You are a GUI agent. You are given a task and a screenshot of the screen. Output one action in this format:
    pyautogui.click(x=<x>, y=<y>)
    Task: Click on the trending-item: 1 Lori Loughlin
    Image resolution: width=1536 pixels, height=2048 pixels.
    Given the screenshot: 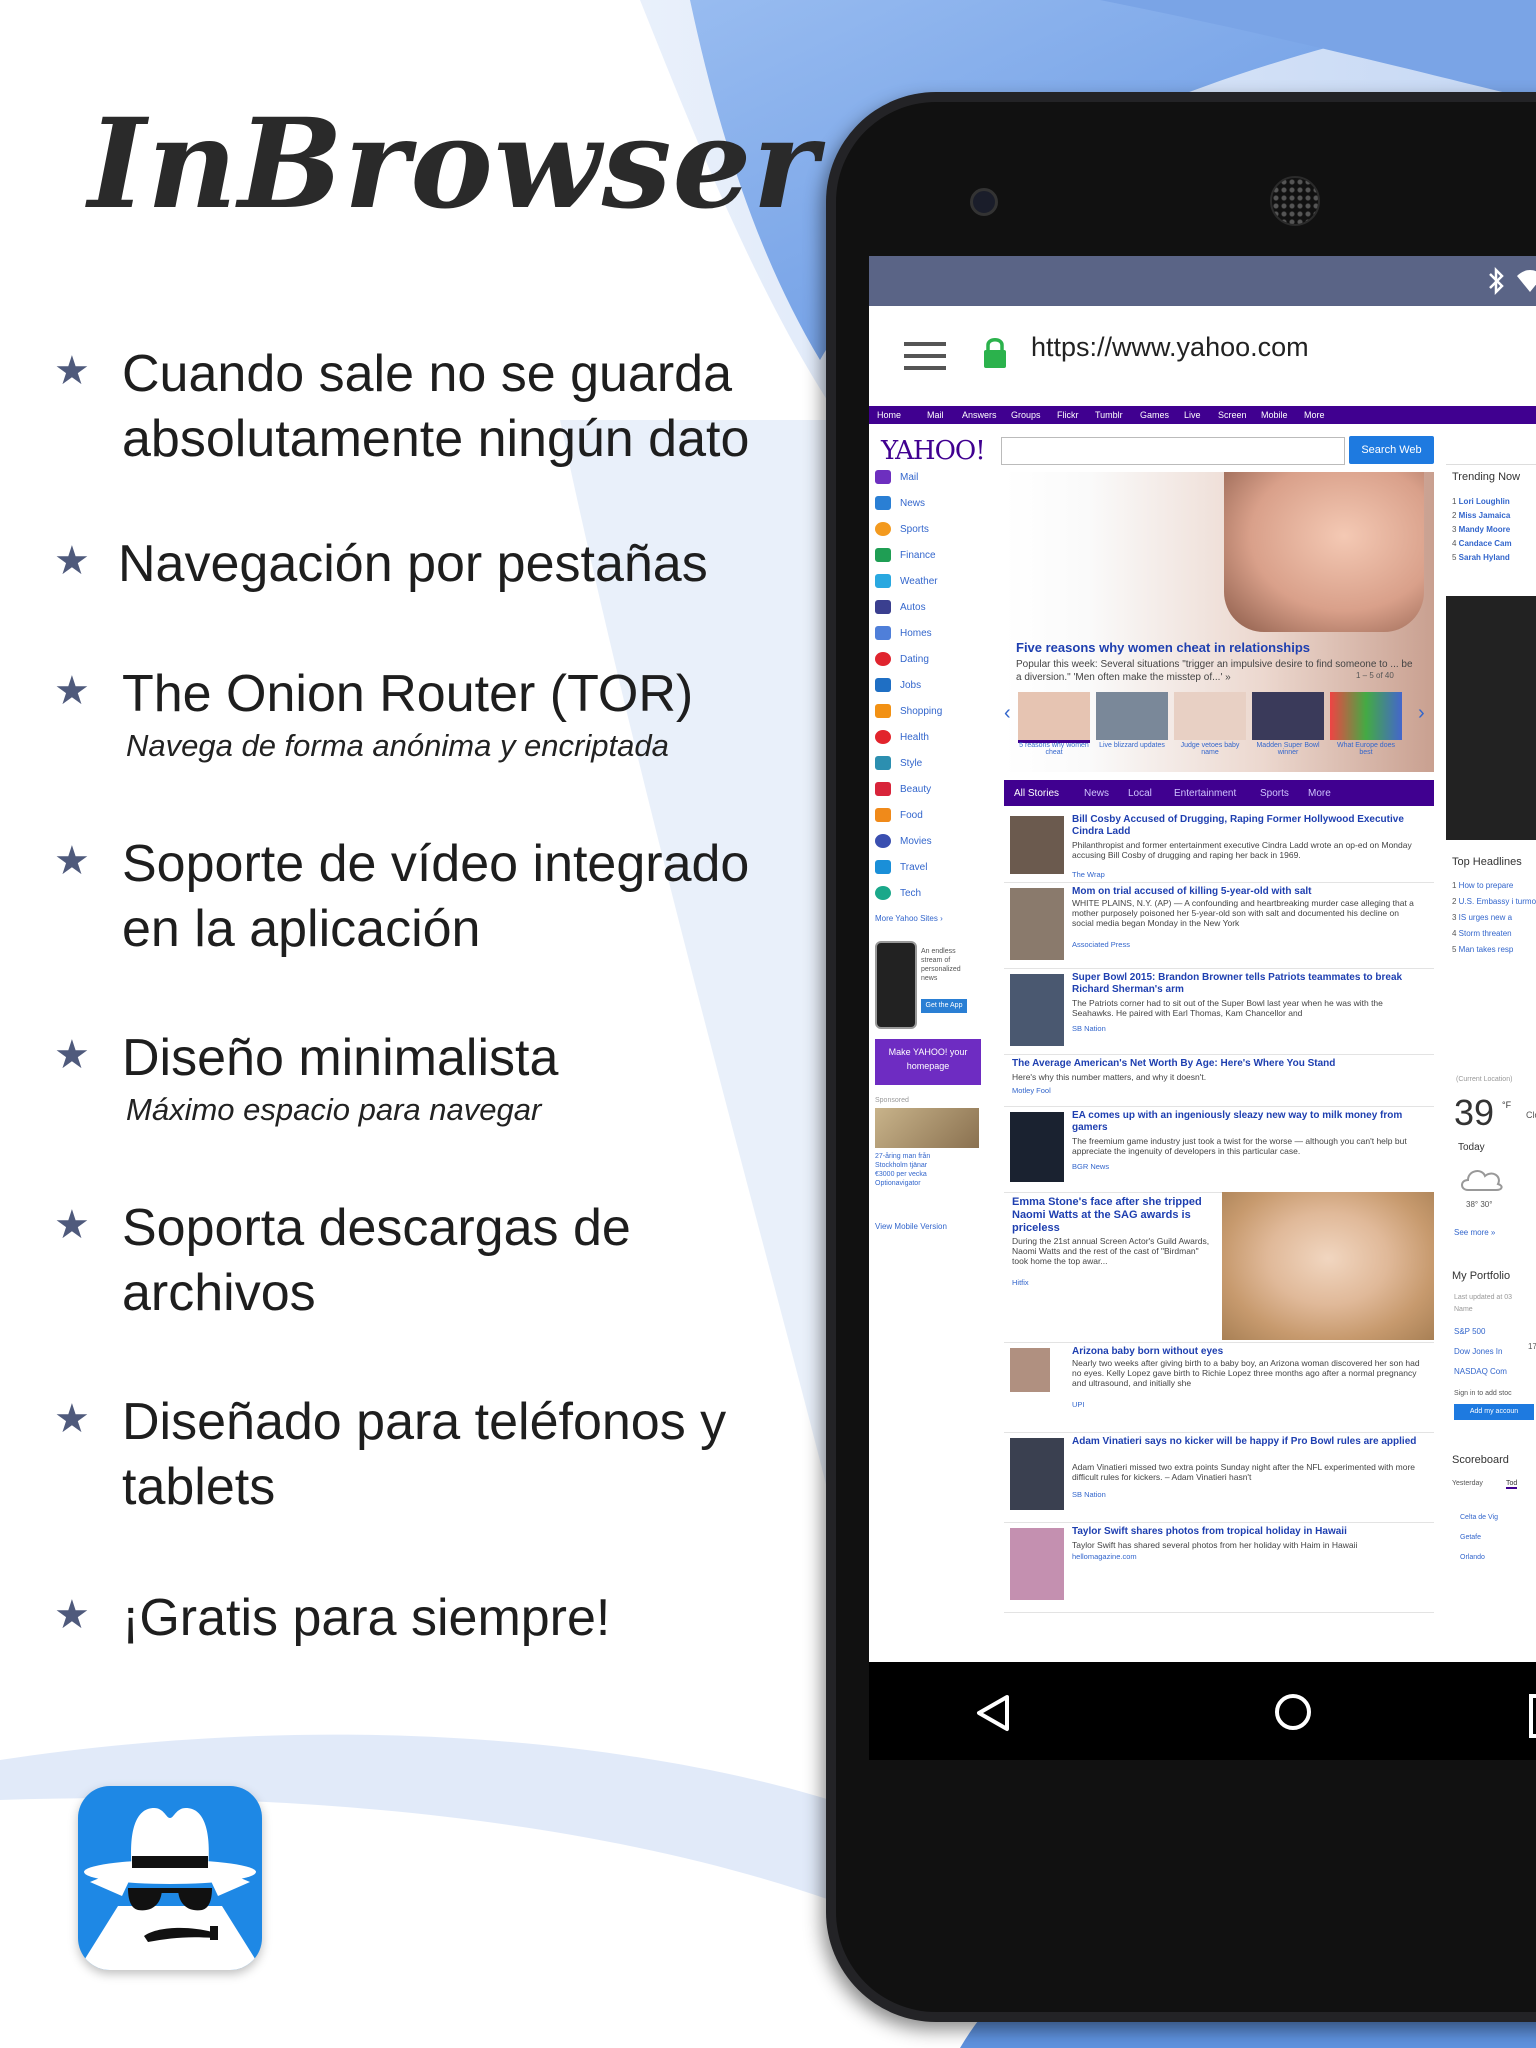 What is the action you would take?
    pyautogui.click(x=1482, y=502)
    